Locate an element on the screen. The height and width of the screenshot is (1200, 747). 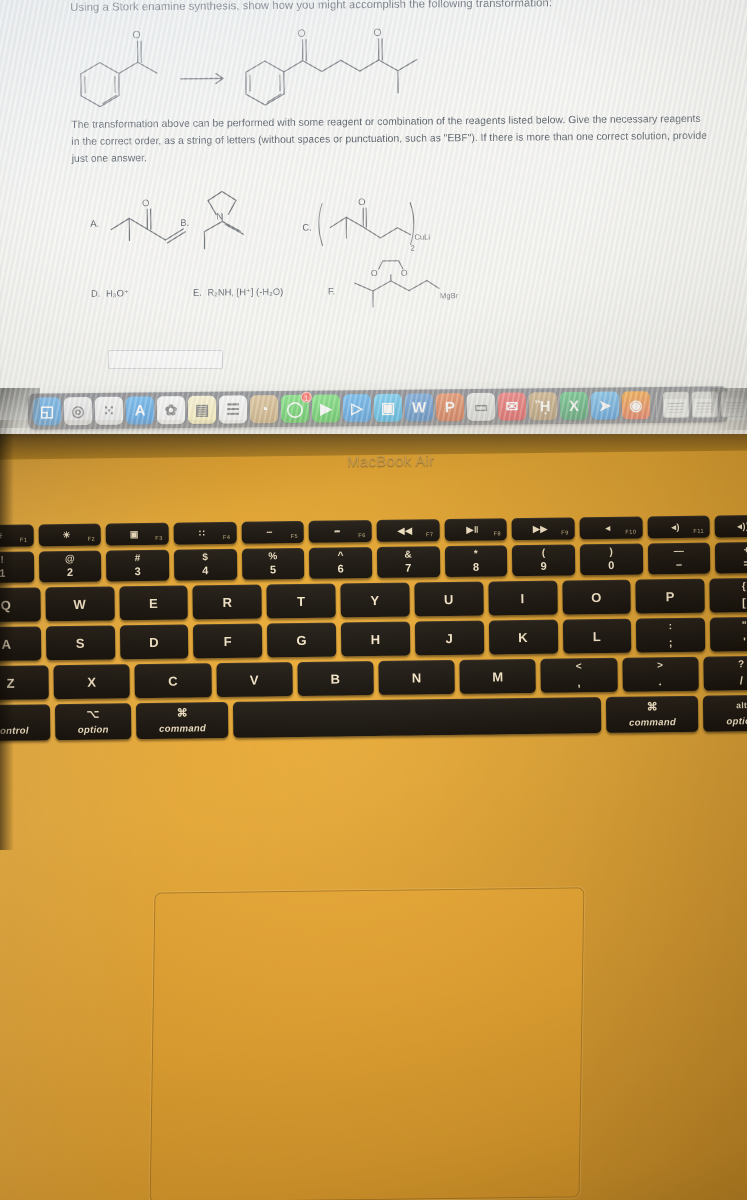
key-4: $4 is located at coordinates (205, 564).